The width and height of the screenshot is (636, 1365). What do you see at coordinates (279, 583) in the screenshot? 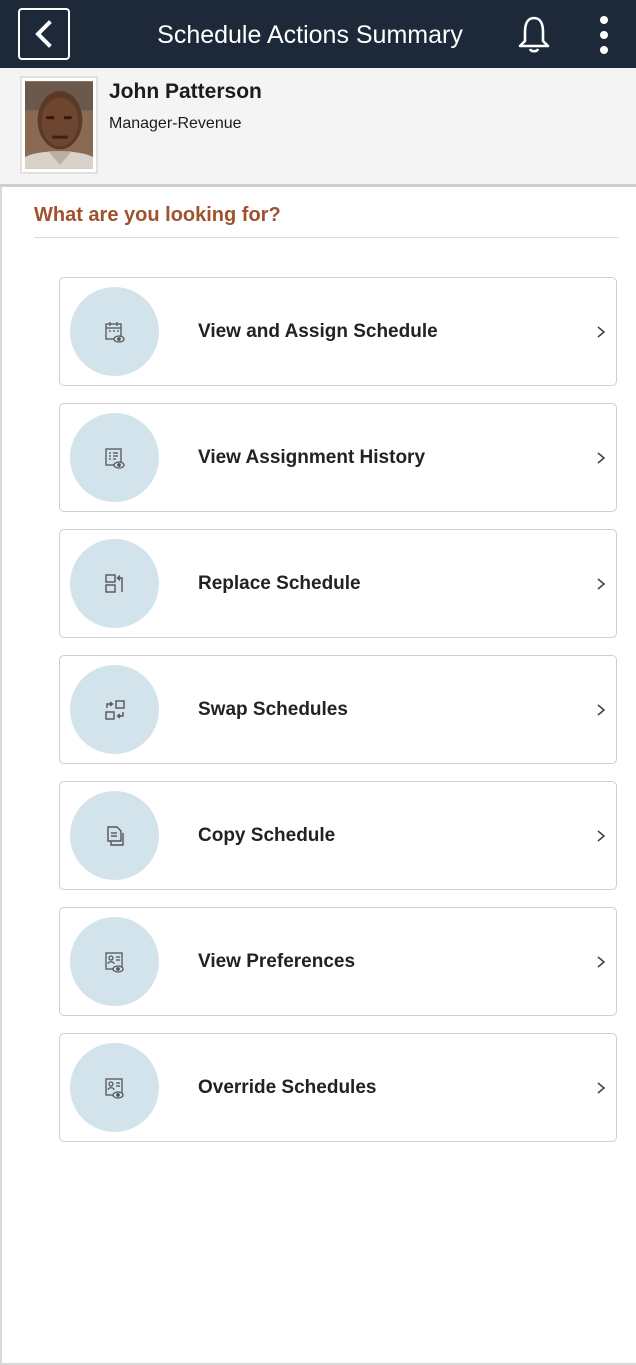
I see `action-label: Replace Schedule` at bounding box center [279, 583].